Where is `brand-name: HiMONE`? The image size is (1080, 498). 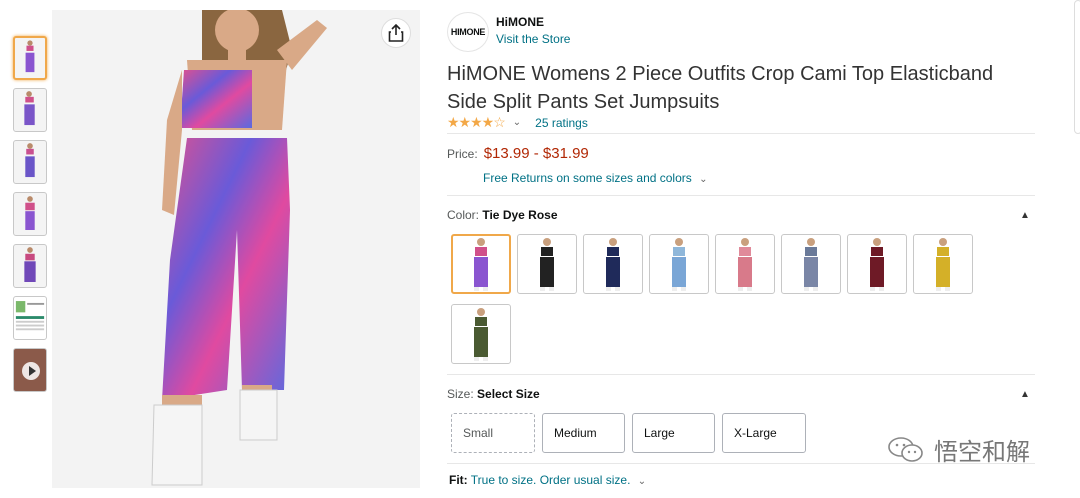
brand-name: HiMONE is located at coordinates (520, 22).